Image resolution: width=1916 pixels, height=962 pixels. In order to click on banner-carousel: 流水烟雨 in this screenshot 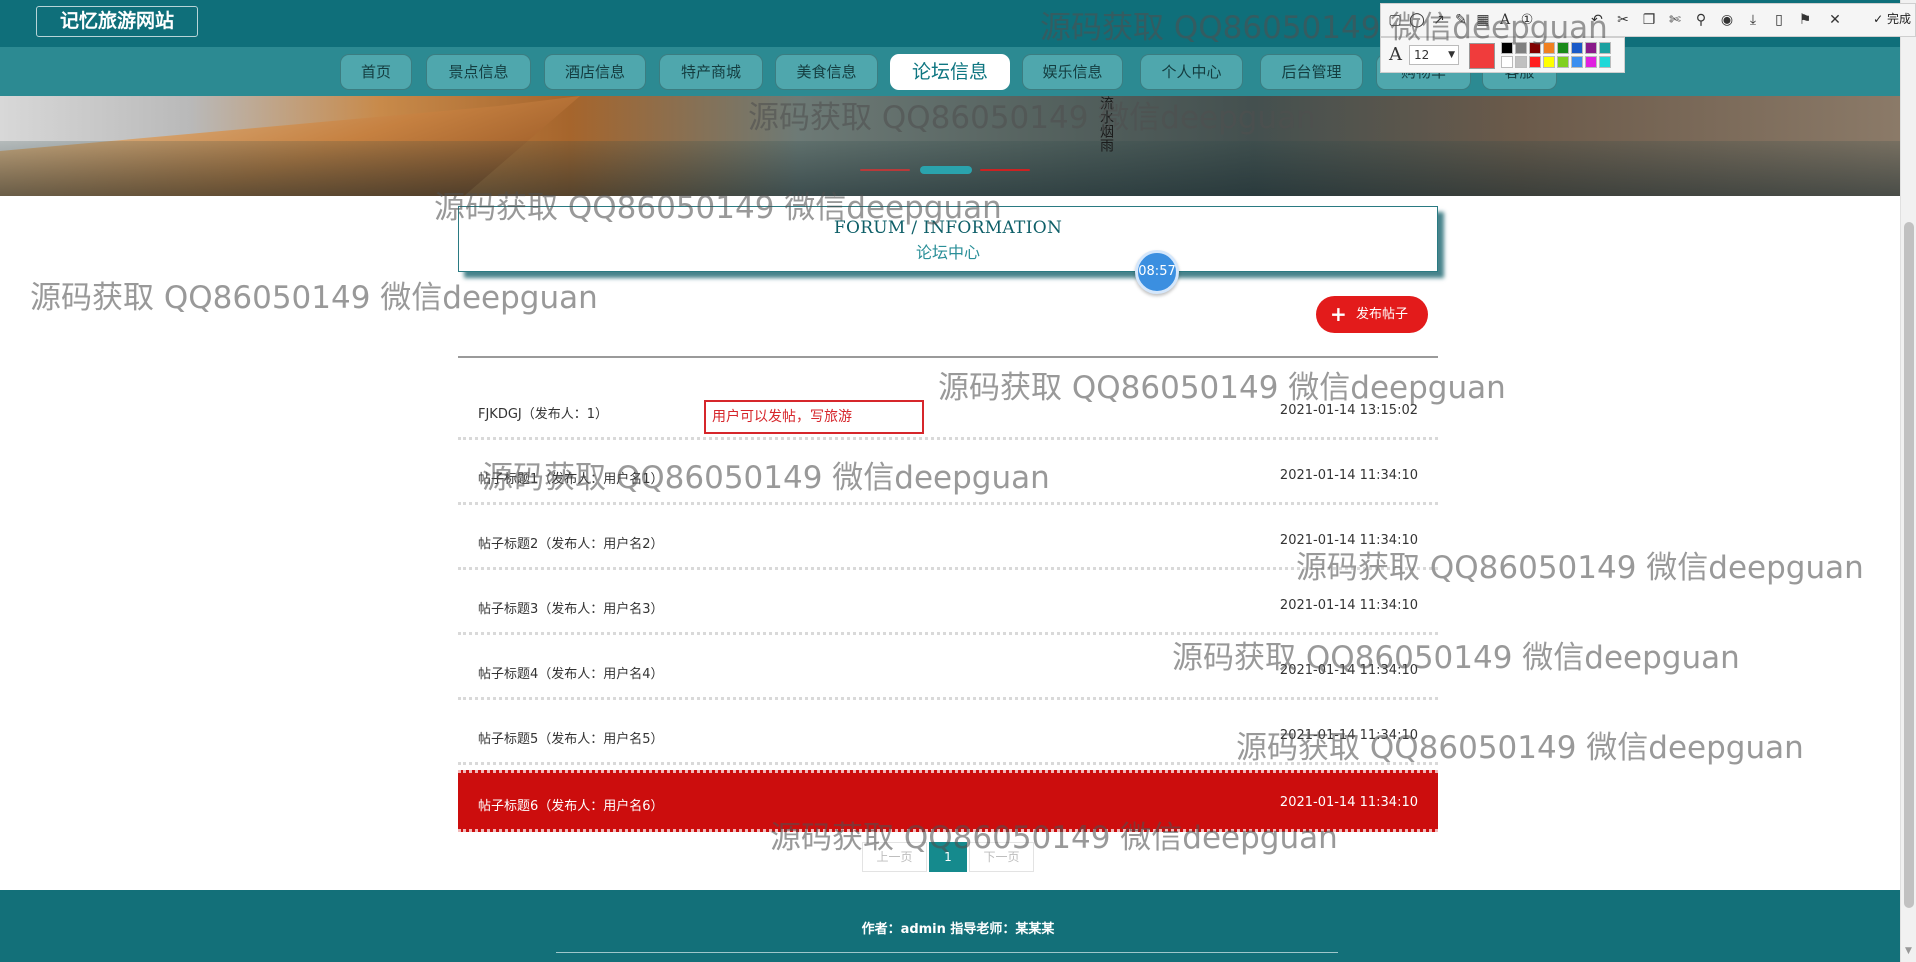, I will do `click(950, 146)`.